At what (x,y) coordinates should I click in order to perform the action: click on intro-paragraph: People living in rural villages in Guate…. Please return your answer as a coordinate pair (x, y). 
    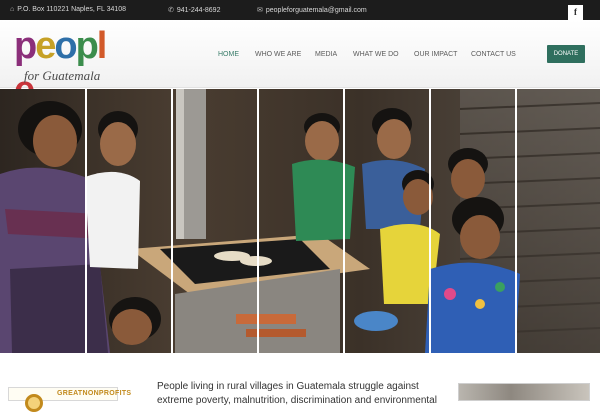
    Looking at the image, I should click on (297, 393).